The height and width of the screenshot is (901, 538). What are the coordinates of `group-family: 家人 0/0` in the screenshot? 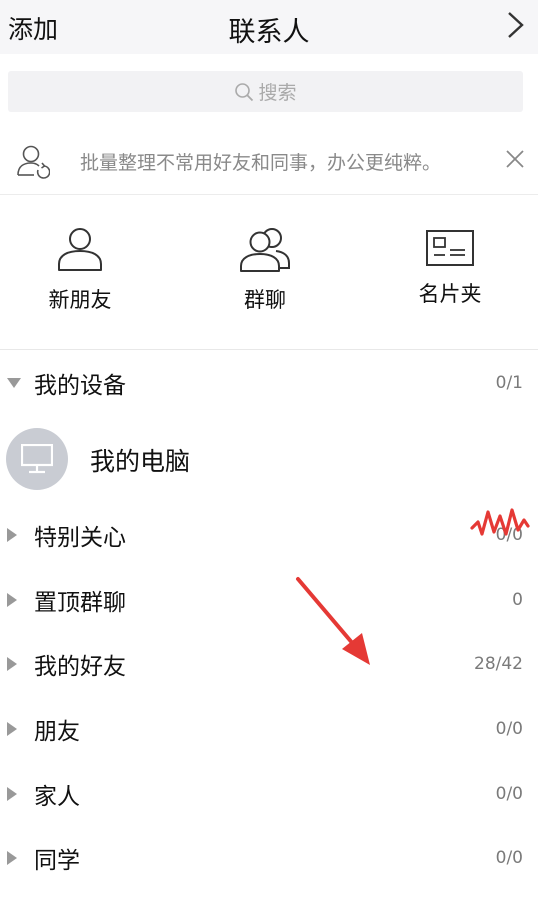 It's located at (269, 794).